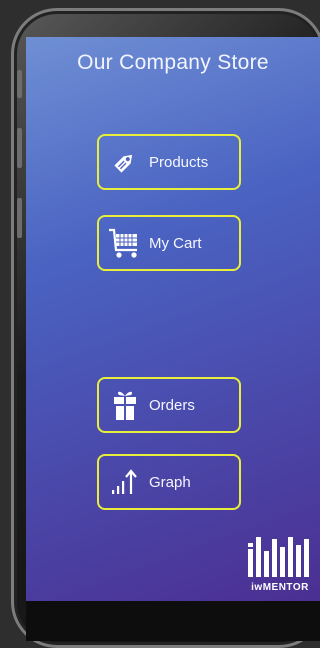  I want to click on orders-button: Orders, so click(169, 405).